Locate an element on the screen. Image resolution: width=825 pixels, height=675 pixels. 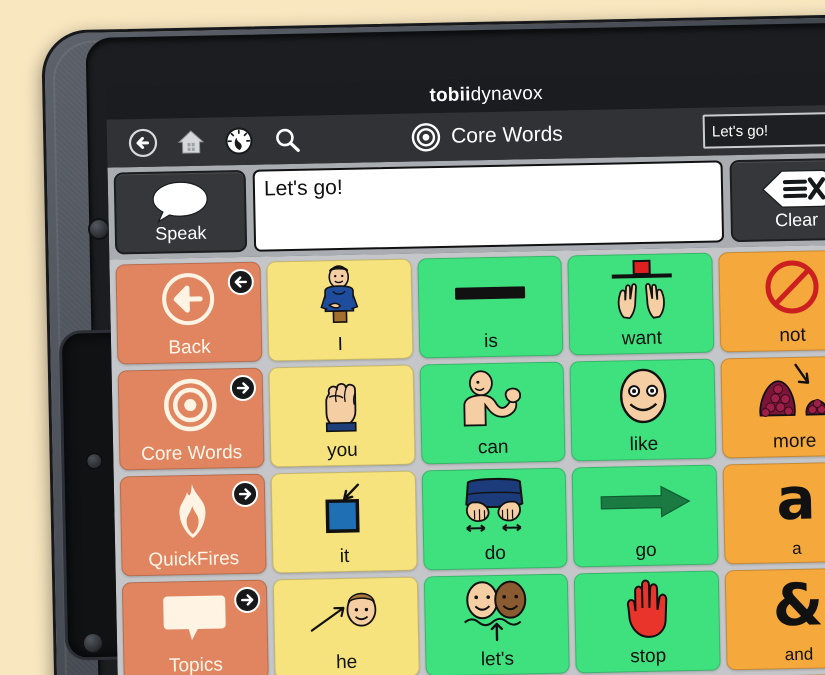
grid-cell-is: is is located at coordinates (490, 307).